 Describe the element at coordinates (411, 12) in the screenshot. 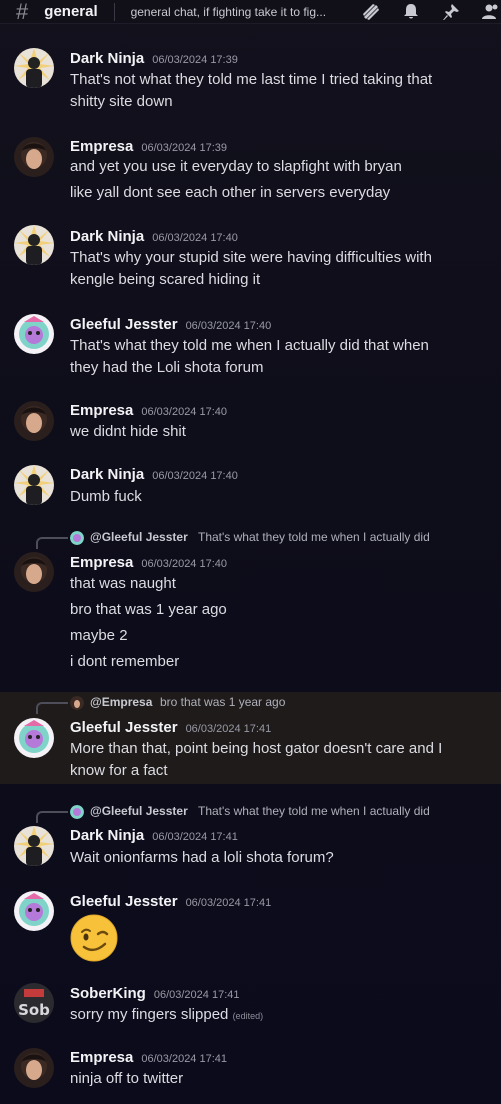

I see `bell-icon` at that location.